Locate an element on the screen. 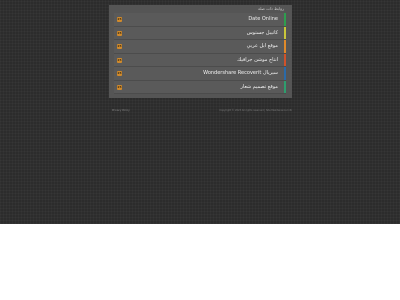 The width and height of the screenshot is (400, 300). list-item: Date Online 25 is located at coordinates (200, 20).